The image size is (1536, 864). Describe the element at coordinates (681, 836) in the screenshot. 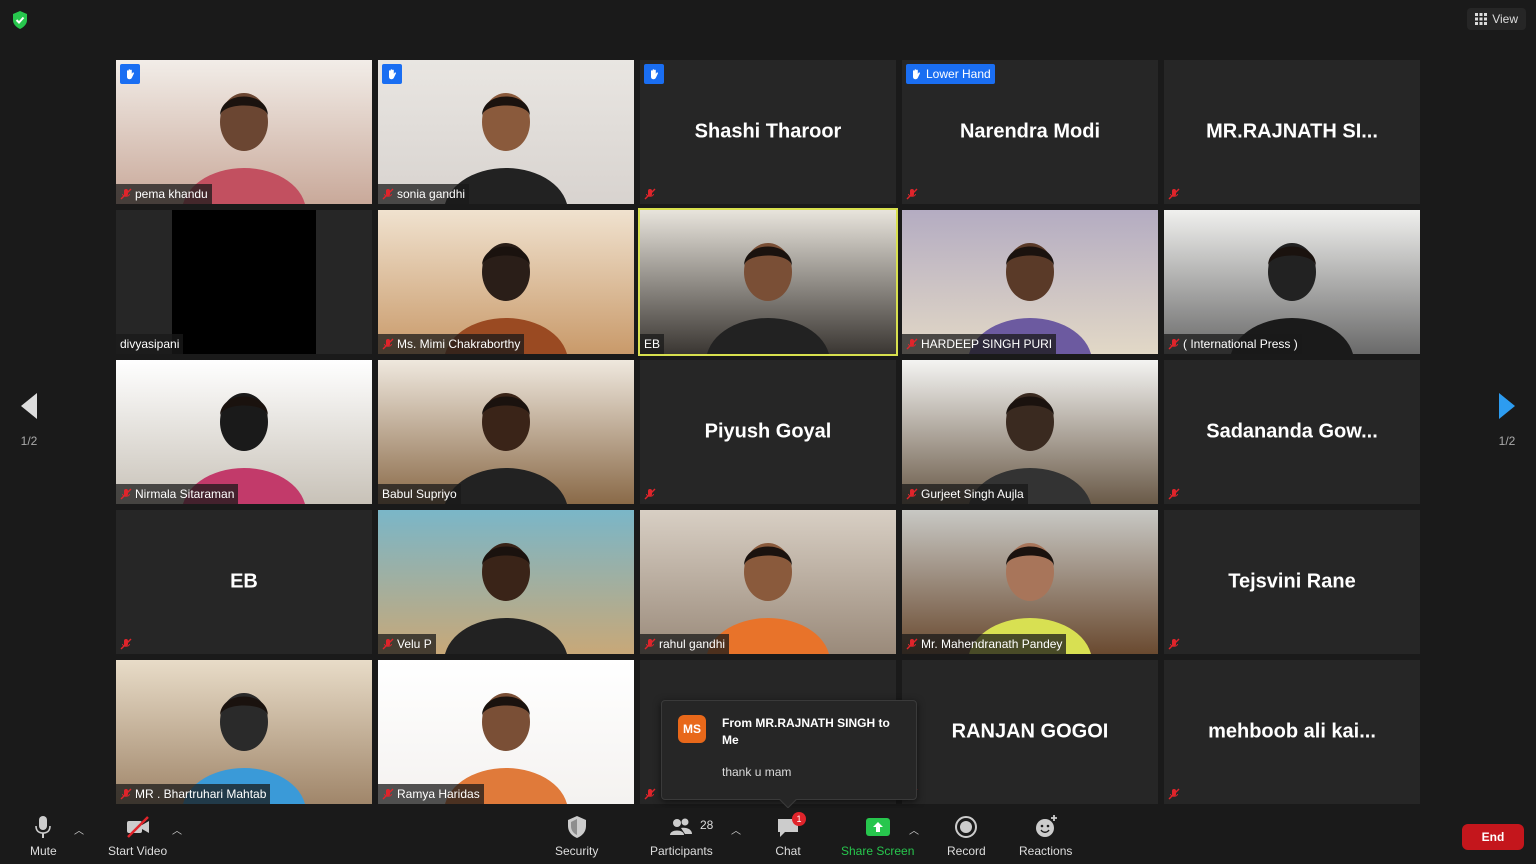

I see `participants-button: 28 Participants` at that location.